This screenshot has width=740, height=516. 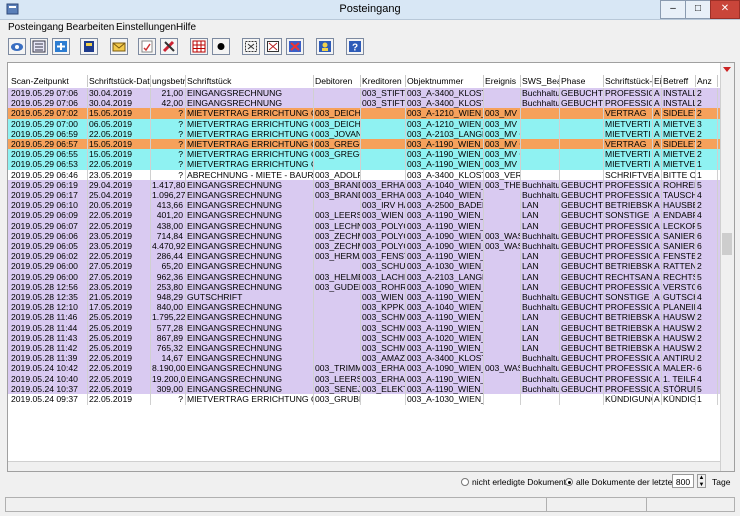 I want to click on help-icon: ?, so click(x=355, y=47).